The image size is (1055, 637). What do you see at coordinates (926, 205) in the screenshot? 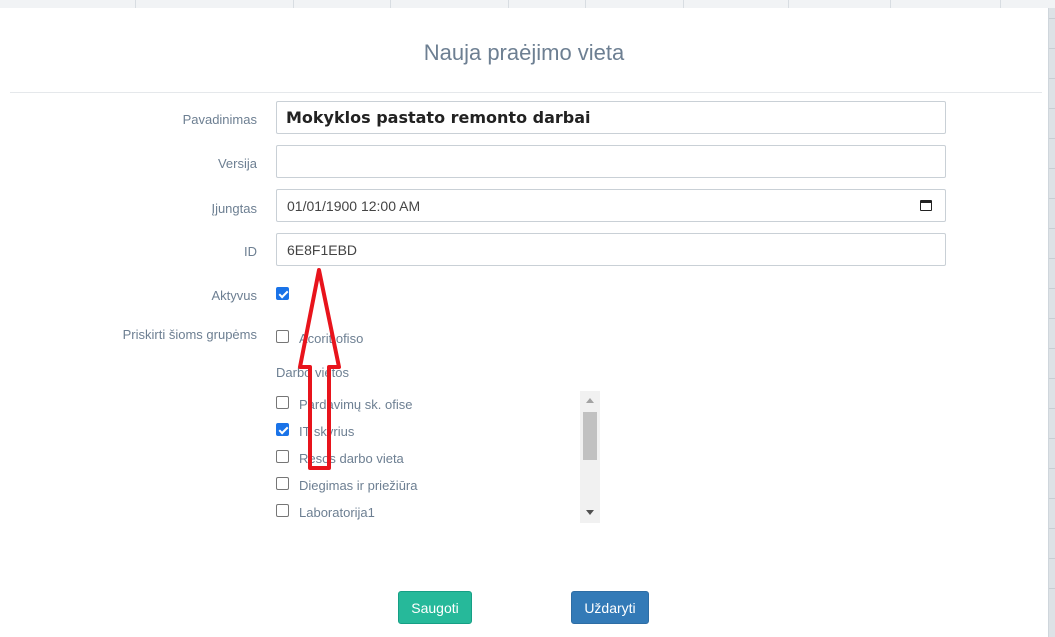
I see `calendar-icon` at bounding box center [926, 205].